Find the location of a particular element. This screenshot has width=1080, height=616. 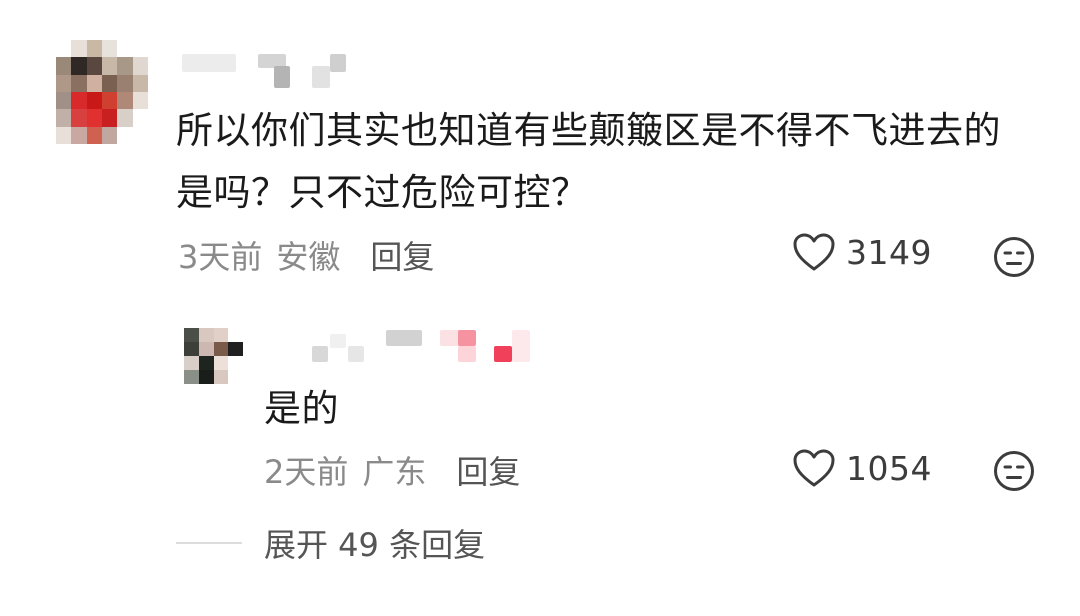

comment-text-line-2: 是吗？只不过危险可控？ is located at coordinates (382, 192).